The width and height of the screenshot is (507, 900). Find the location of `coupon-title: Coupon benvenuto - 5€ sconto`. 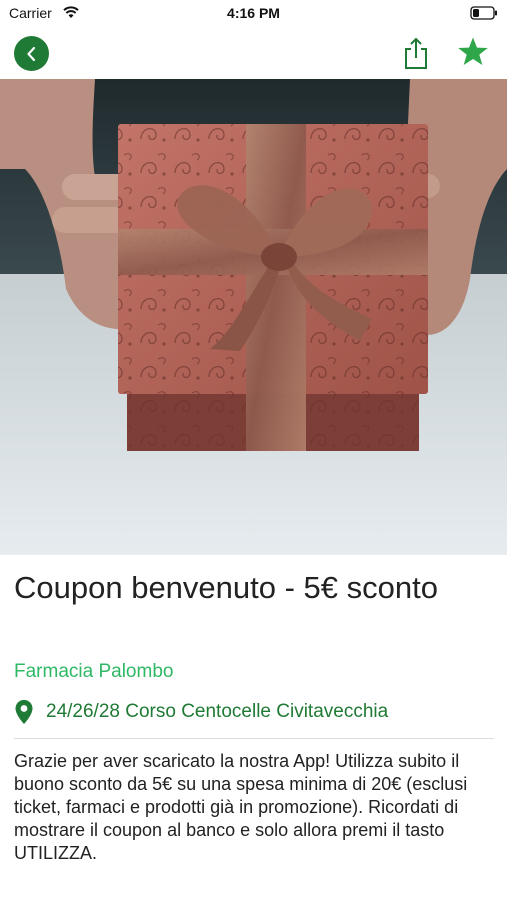

coupon-title: Coupon benvenuto - 5€ sconto is located at coordinates (226, 587).